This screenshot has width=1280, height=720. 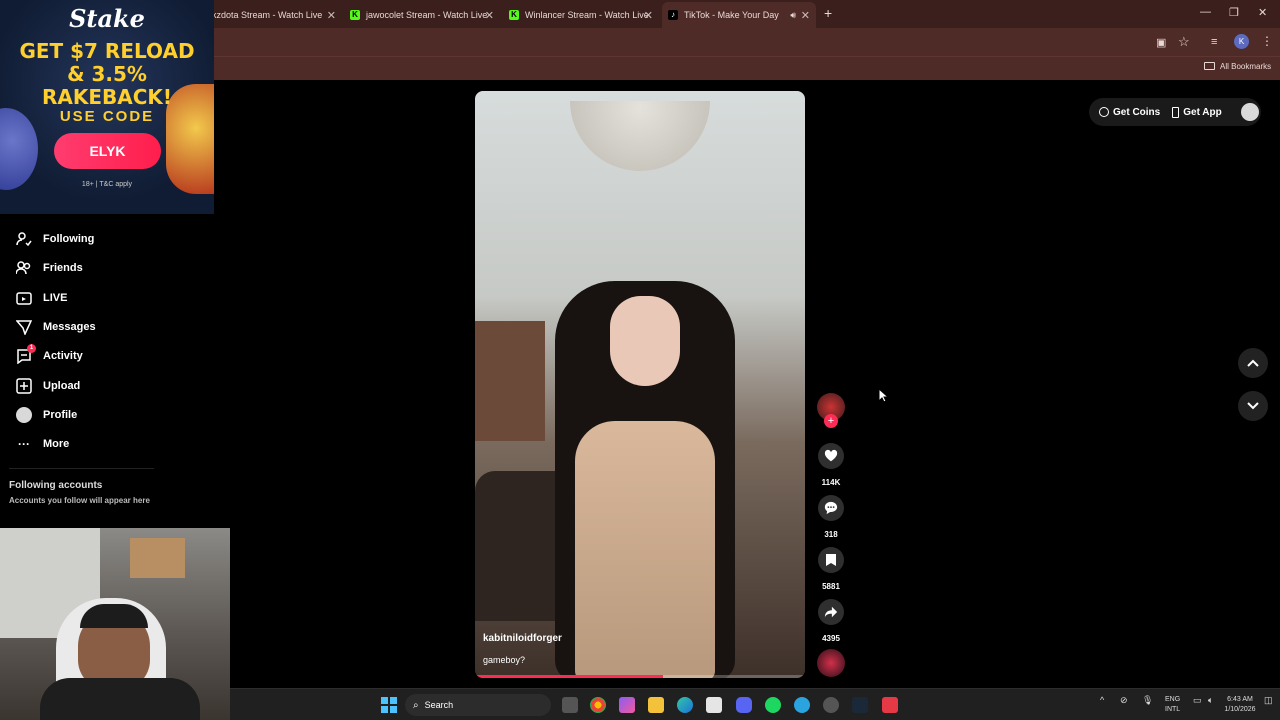 I want to click on messages-icon, so click(x=24, y=327).